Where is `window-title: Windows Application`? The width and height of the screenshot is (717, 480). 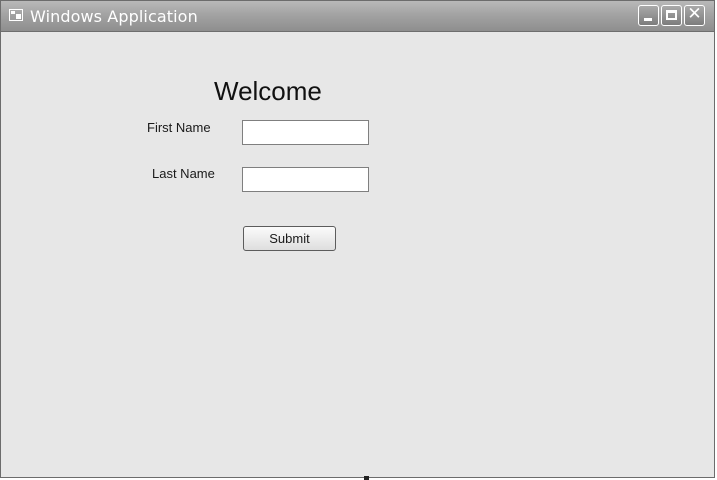
window-title: Windows Application is located at coordinates (114, 16).